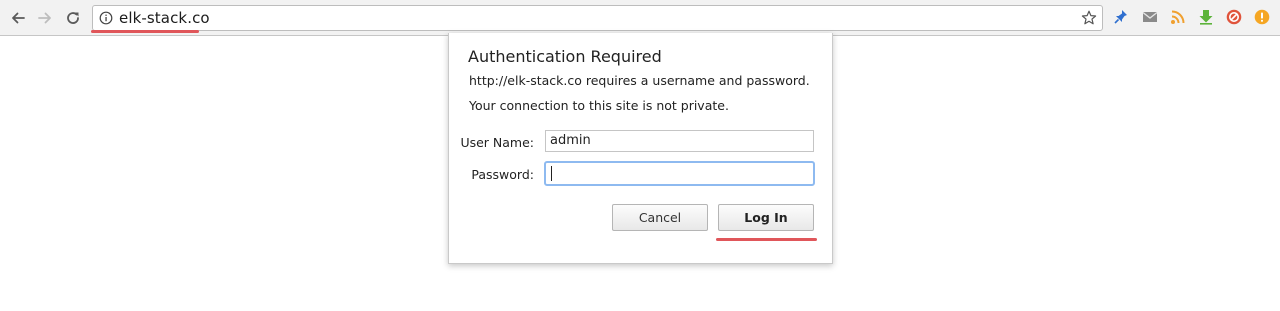 Image resolution: width=1280 pixels, height=311 pixels. I want to click on info-icon, so click(106, 18).